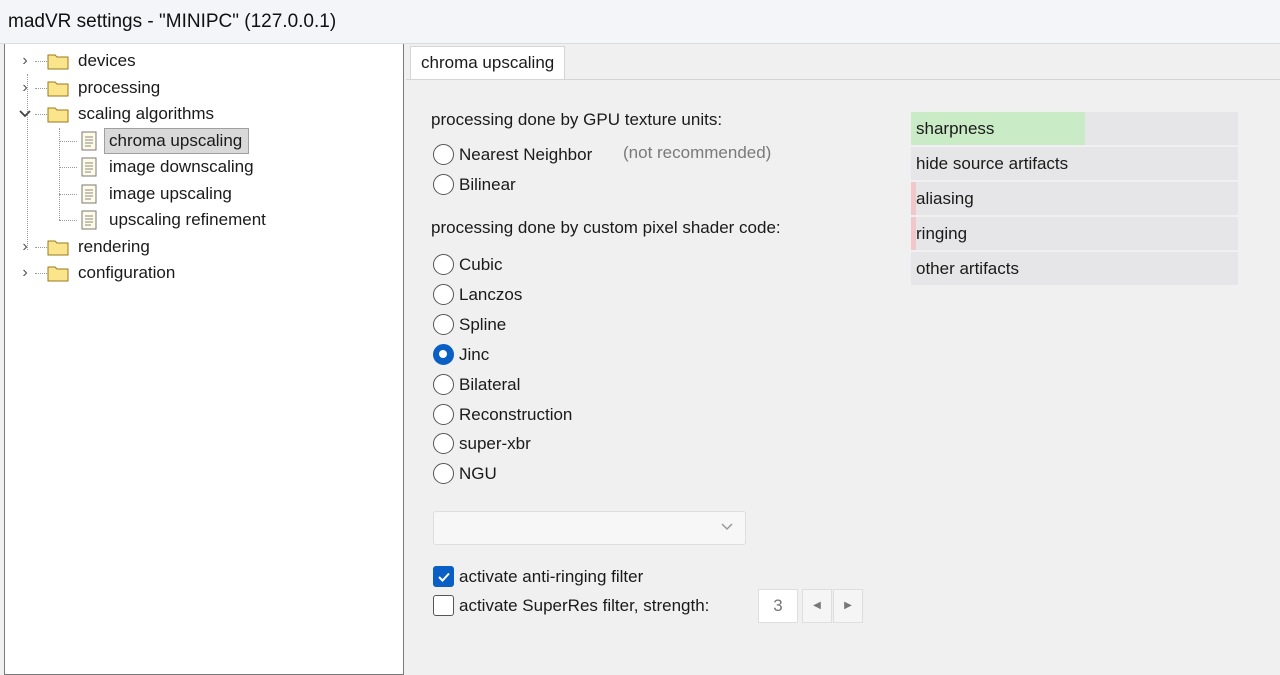 This screenshot has height=675, width=1280. What do you see at coordinates (1074, 198) in the screenshot?
I see `quality-row-aliasing: aliasing` at bounding box center [1074, 198].